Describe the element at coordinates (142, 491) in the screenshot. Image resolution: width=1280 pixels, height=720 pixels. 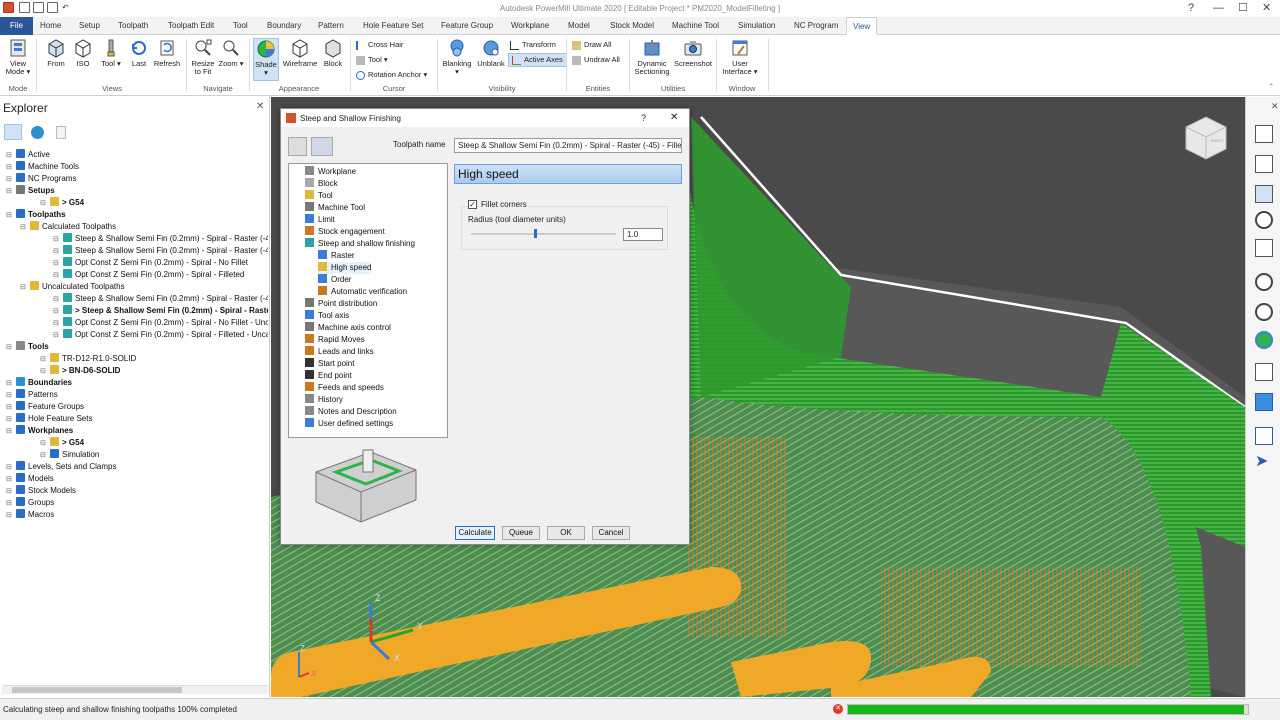
I see `tree-item: Stock Models` at that location.